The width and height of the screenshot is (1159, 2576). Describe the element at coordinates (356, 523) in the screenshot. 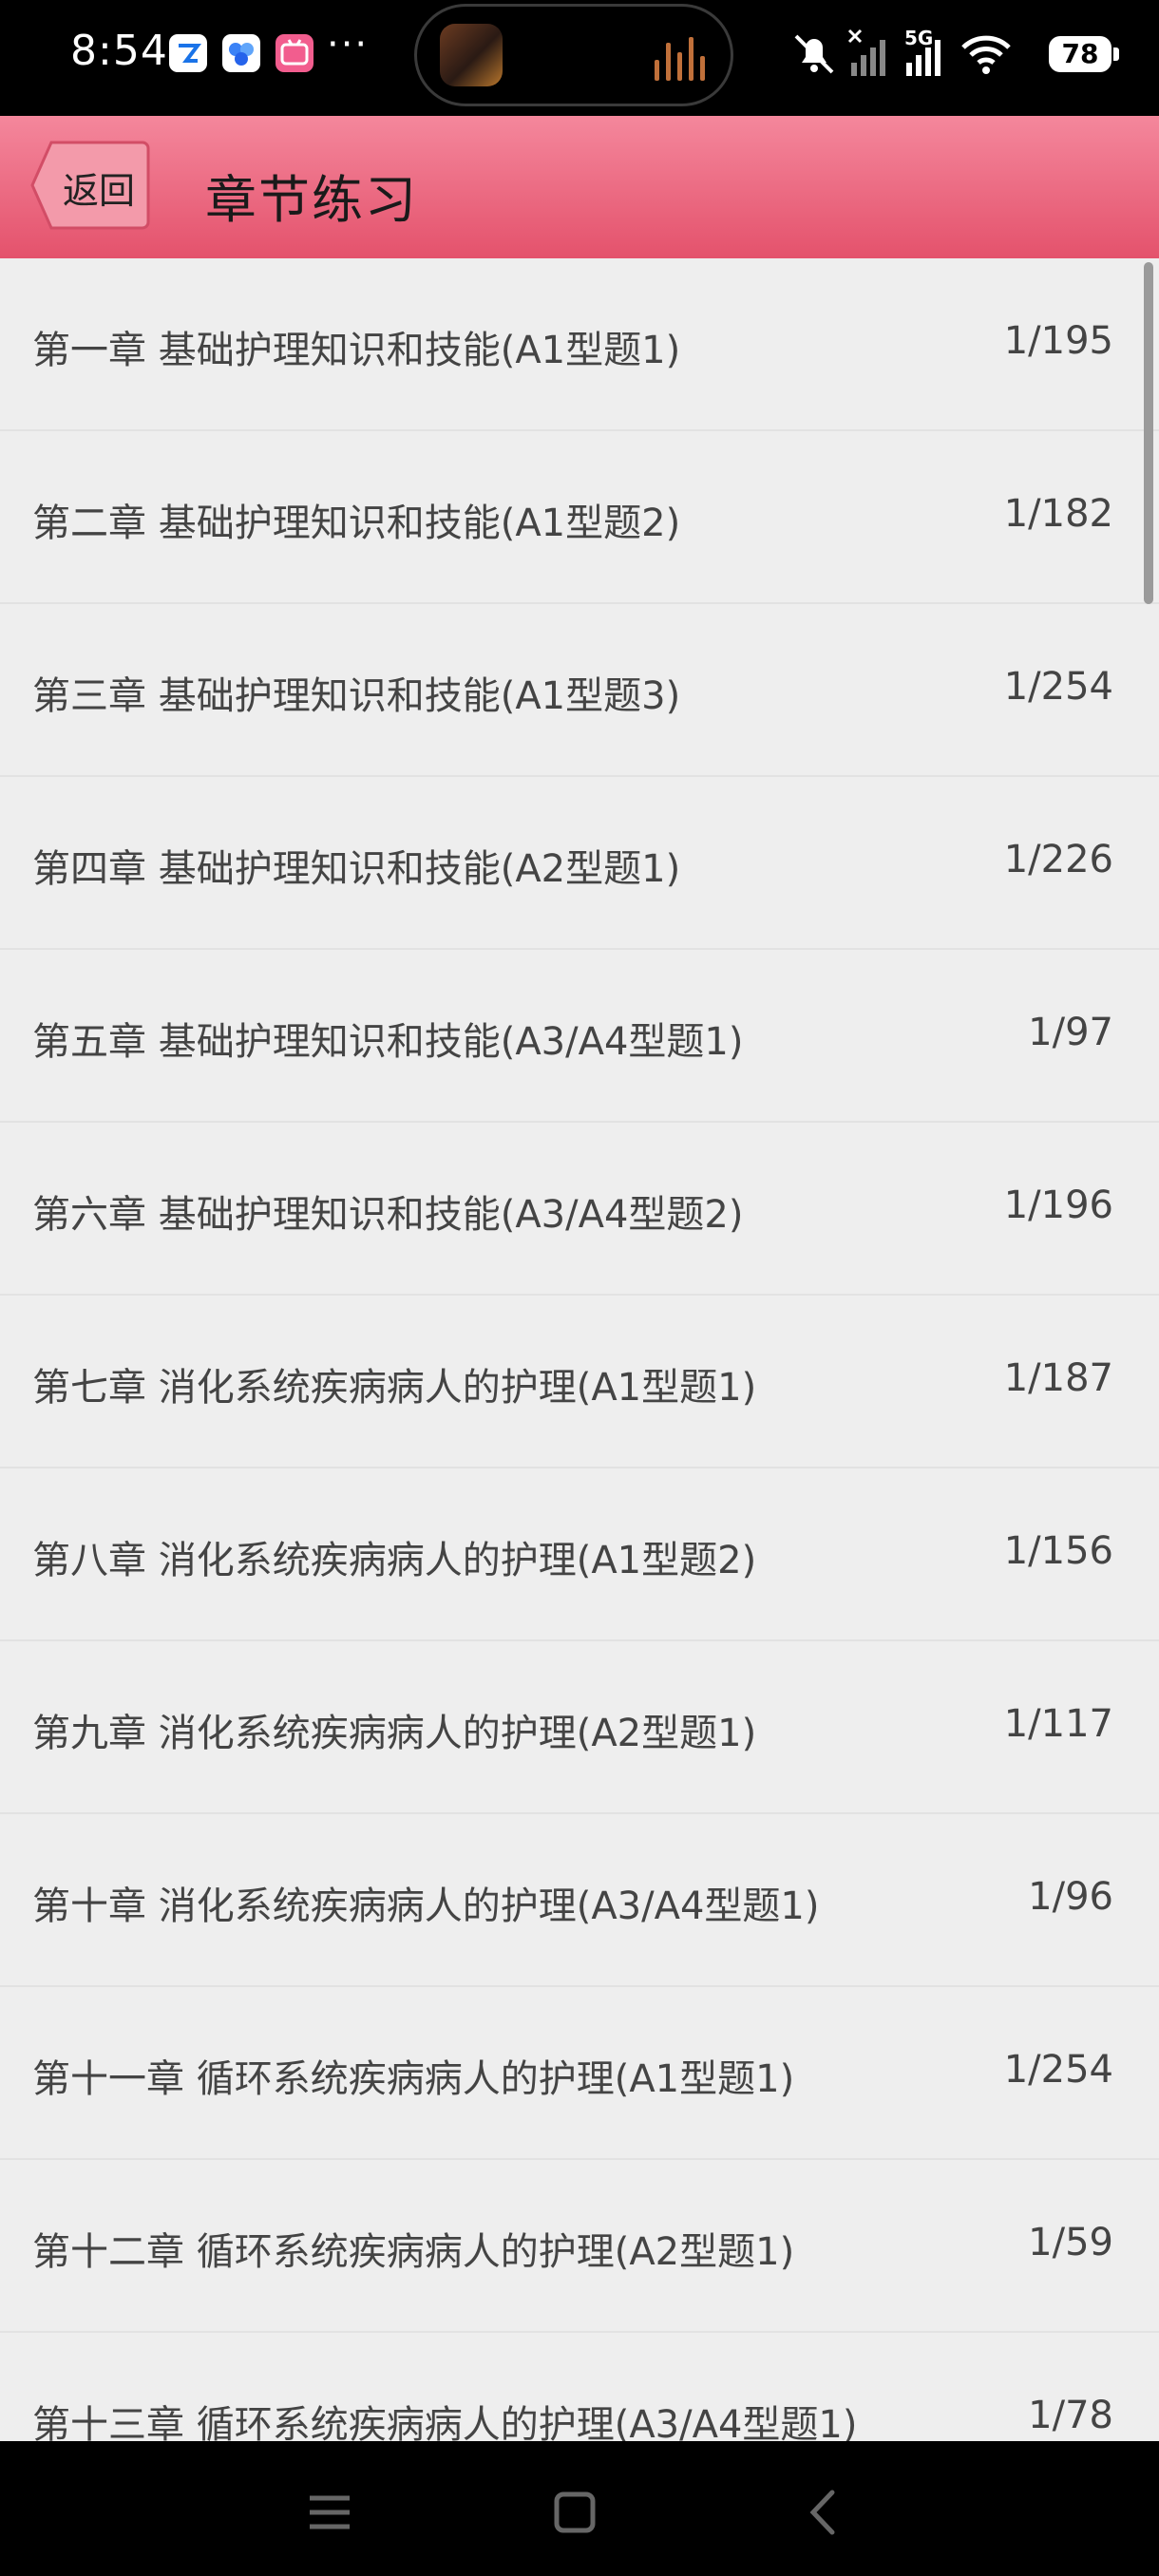

I see `chapter-title: 第二章 基础护理知识和技能(A1型题2)` at that location.